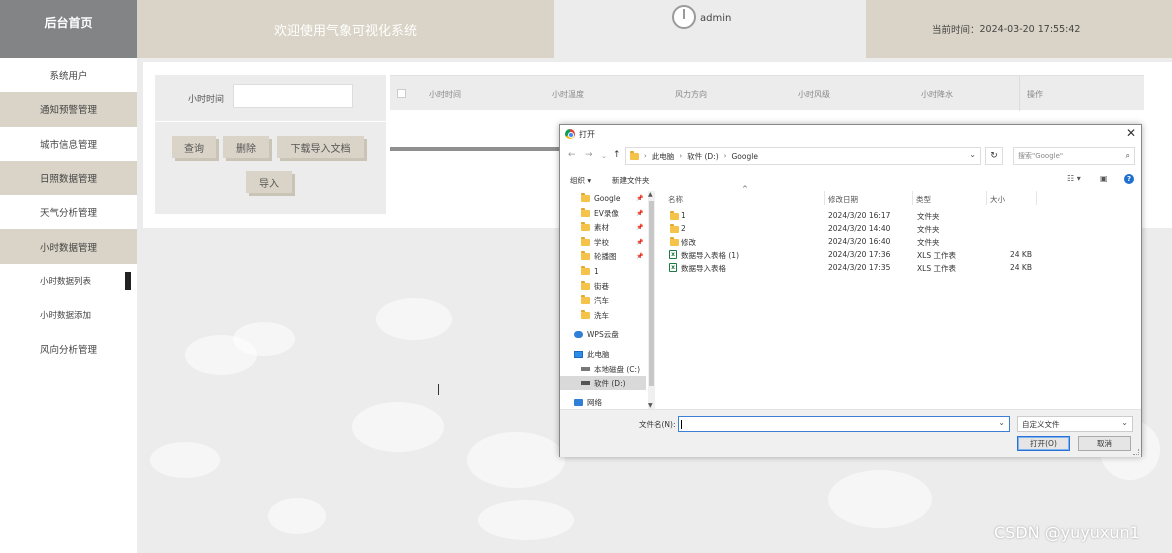 The height and width of the screenshot is (553, 1172). I want to click on sidebar-item-wind-analysis: 风向分析管理, so click(68, 349).